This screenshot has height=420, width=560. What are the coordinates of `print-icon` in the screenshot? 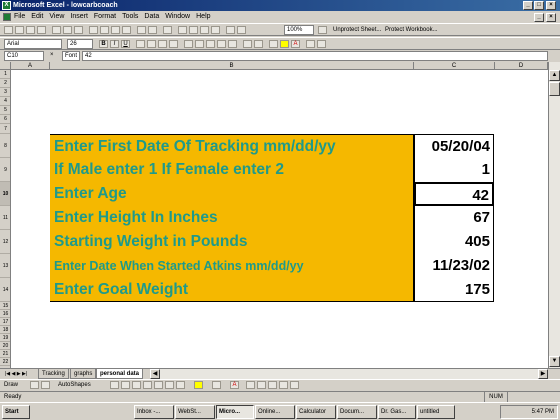 It's located at (56, 30).